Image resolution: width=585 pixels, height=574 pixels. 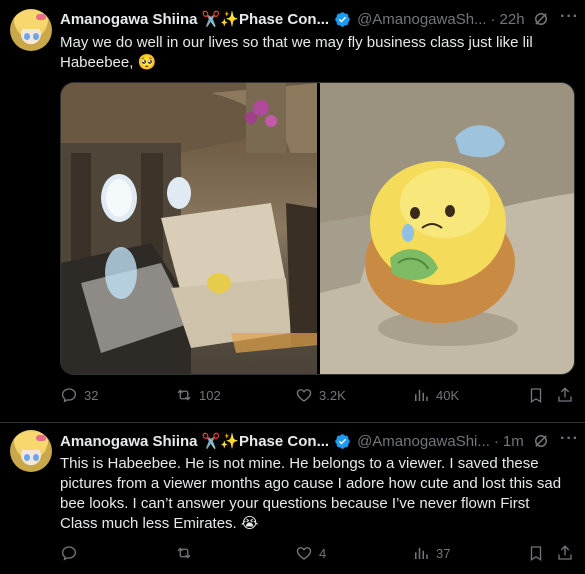 I want to click on like-count: 4, so click(x=323, y=553).